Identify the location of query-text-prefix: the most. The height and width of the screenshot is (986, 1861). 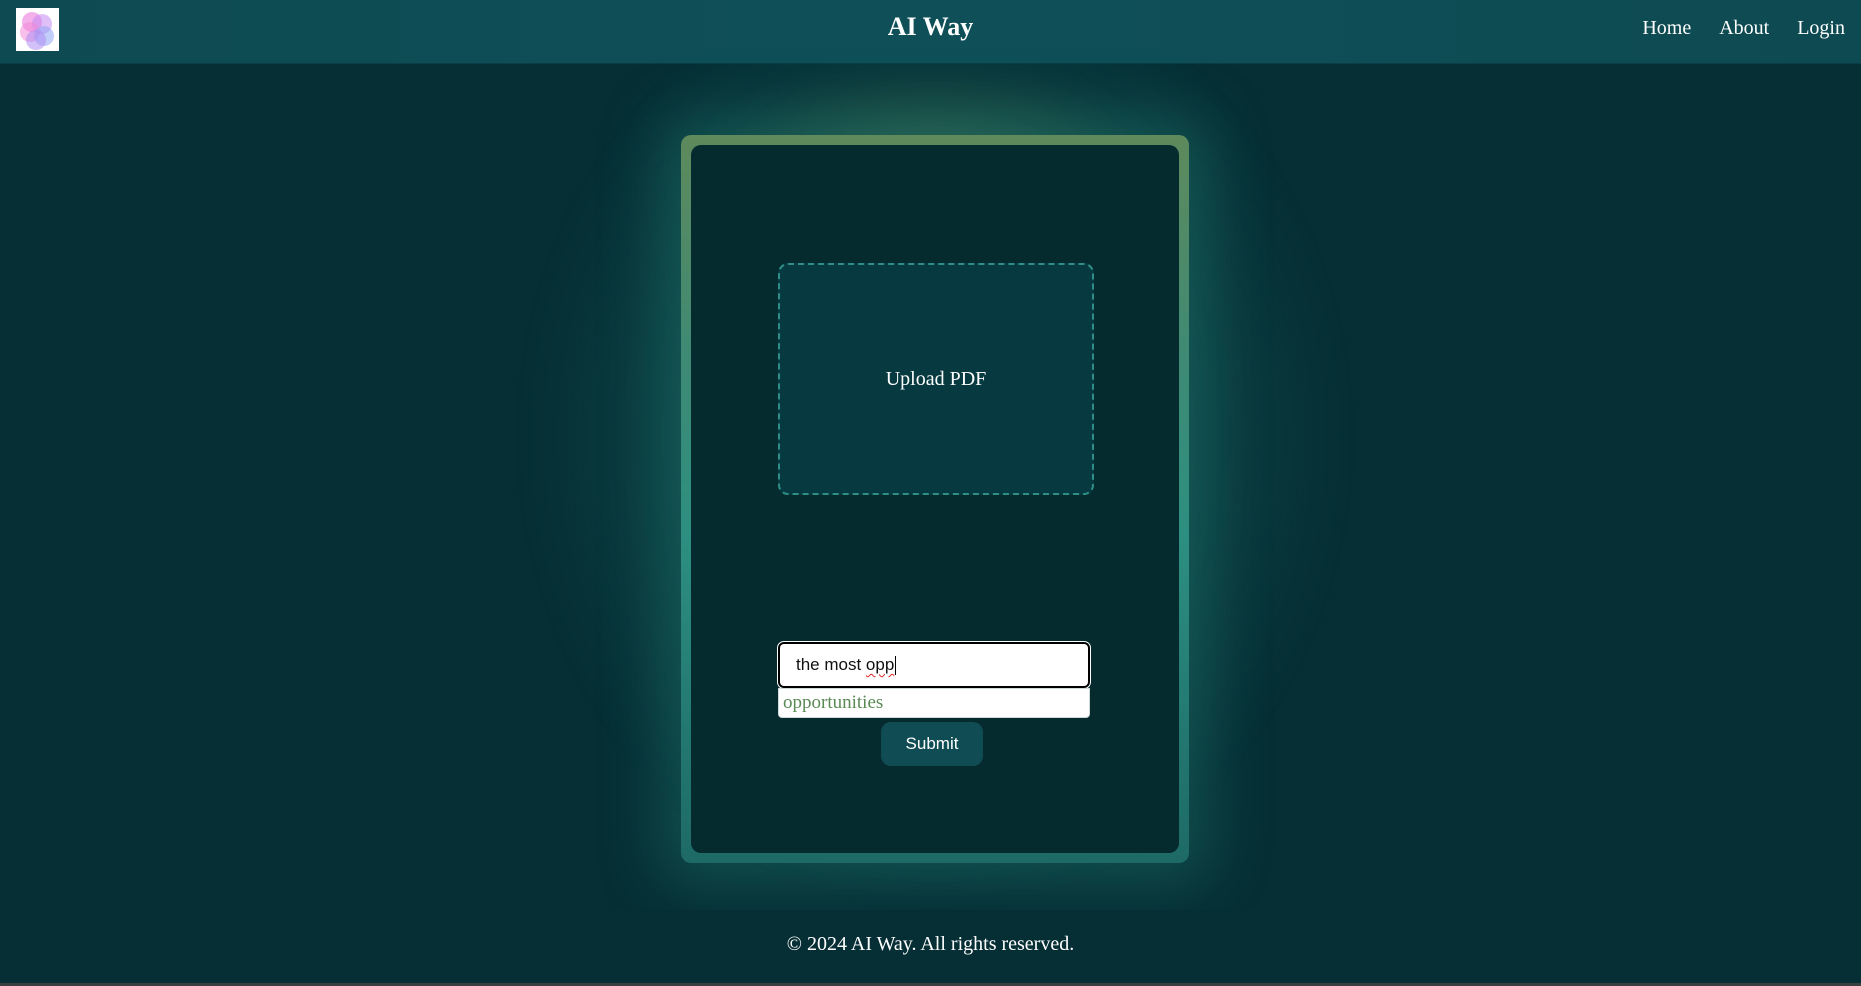
(831, 664).